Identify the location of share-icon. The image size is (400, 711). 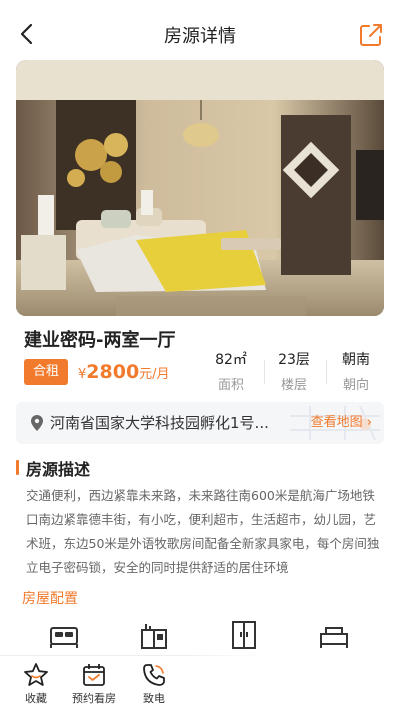
(371, 35).